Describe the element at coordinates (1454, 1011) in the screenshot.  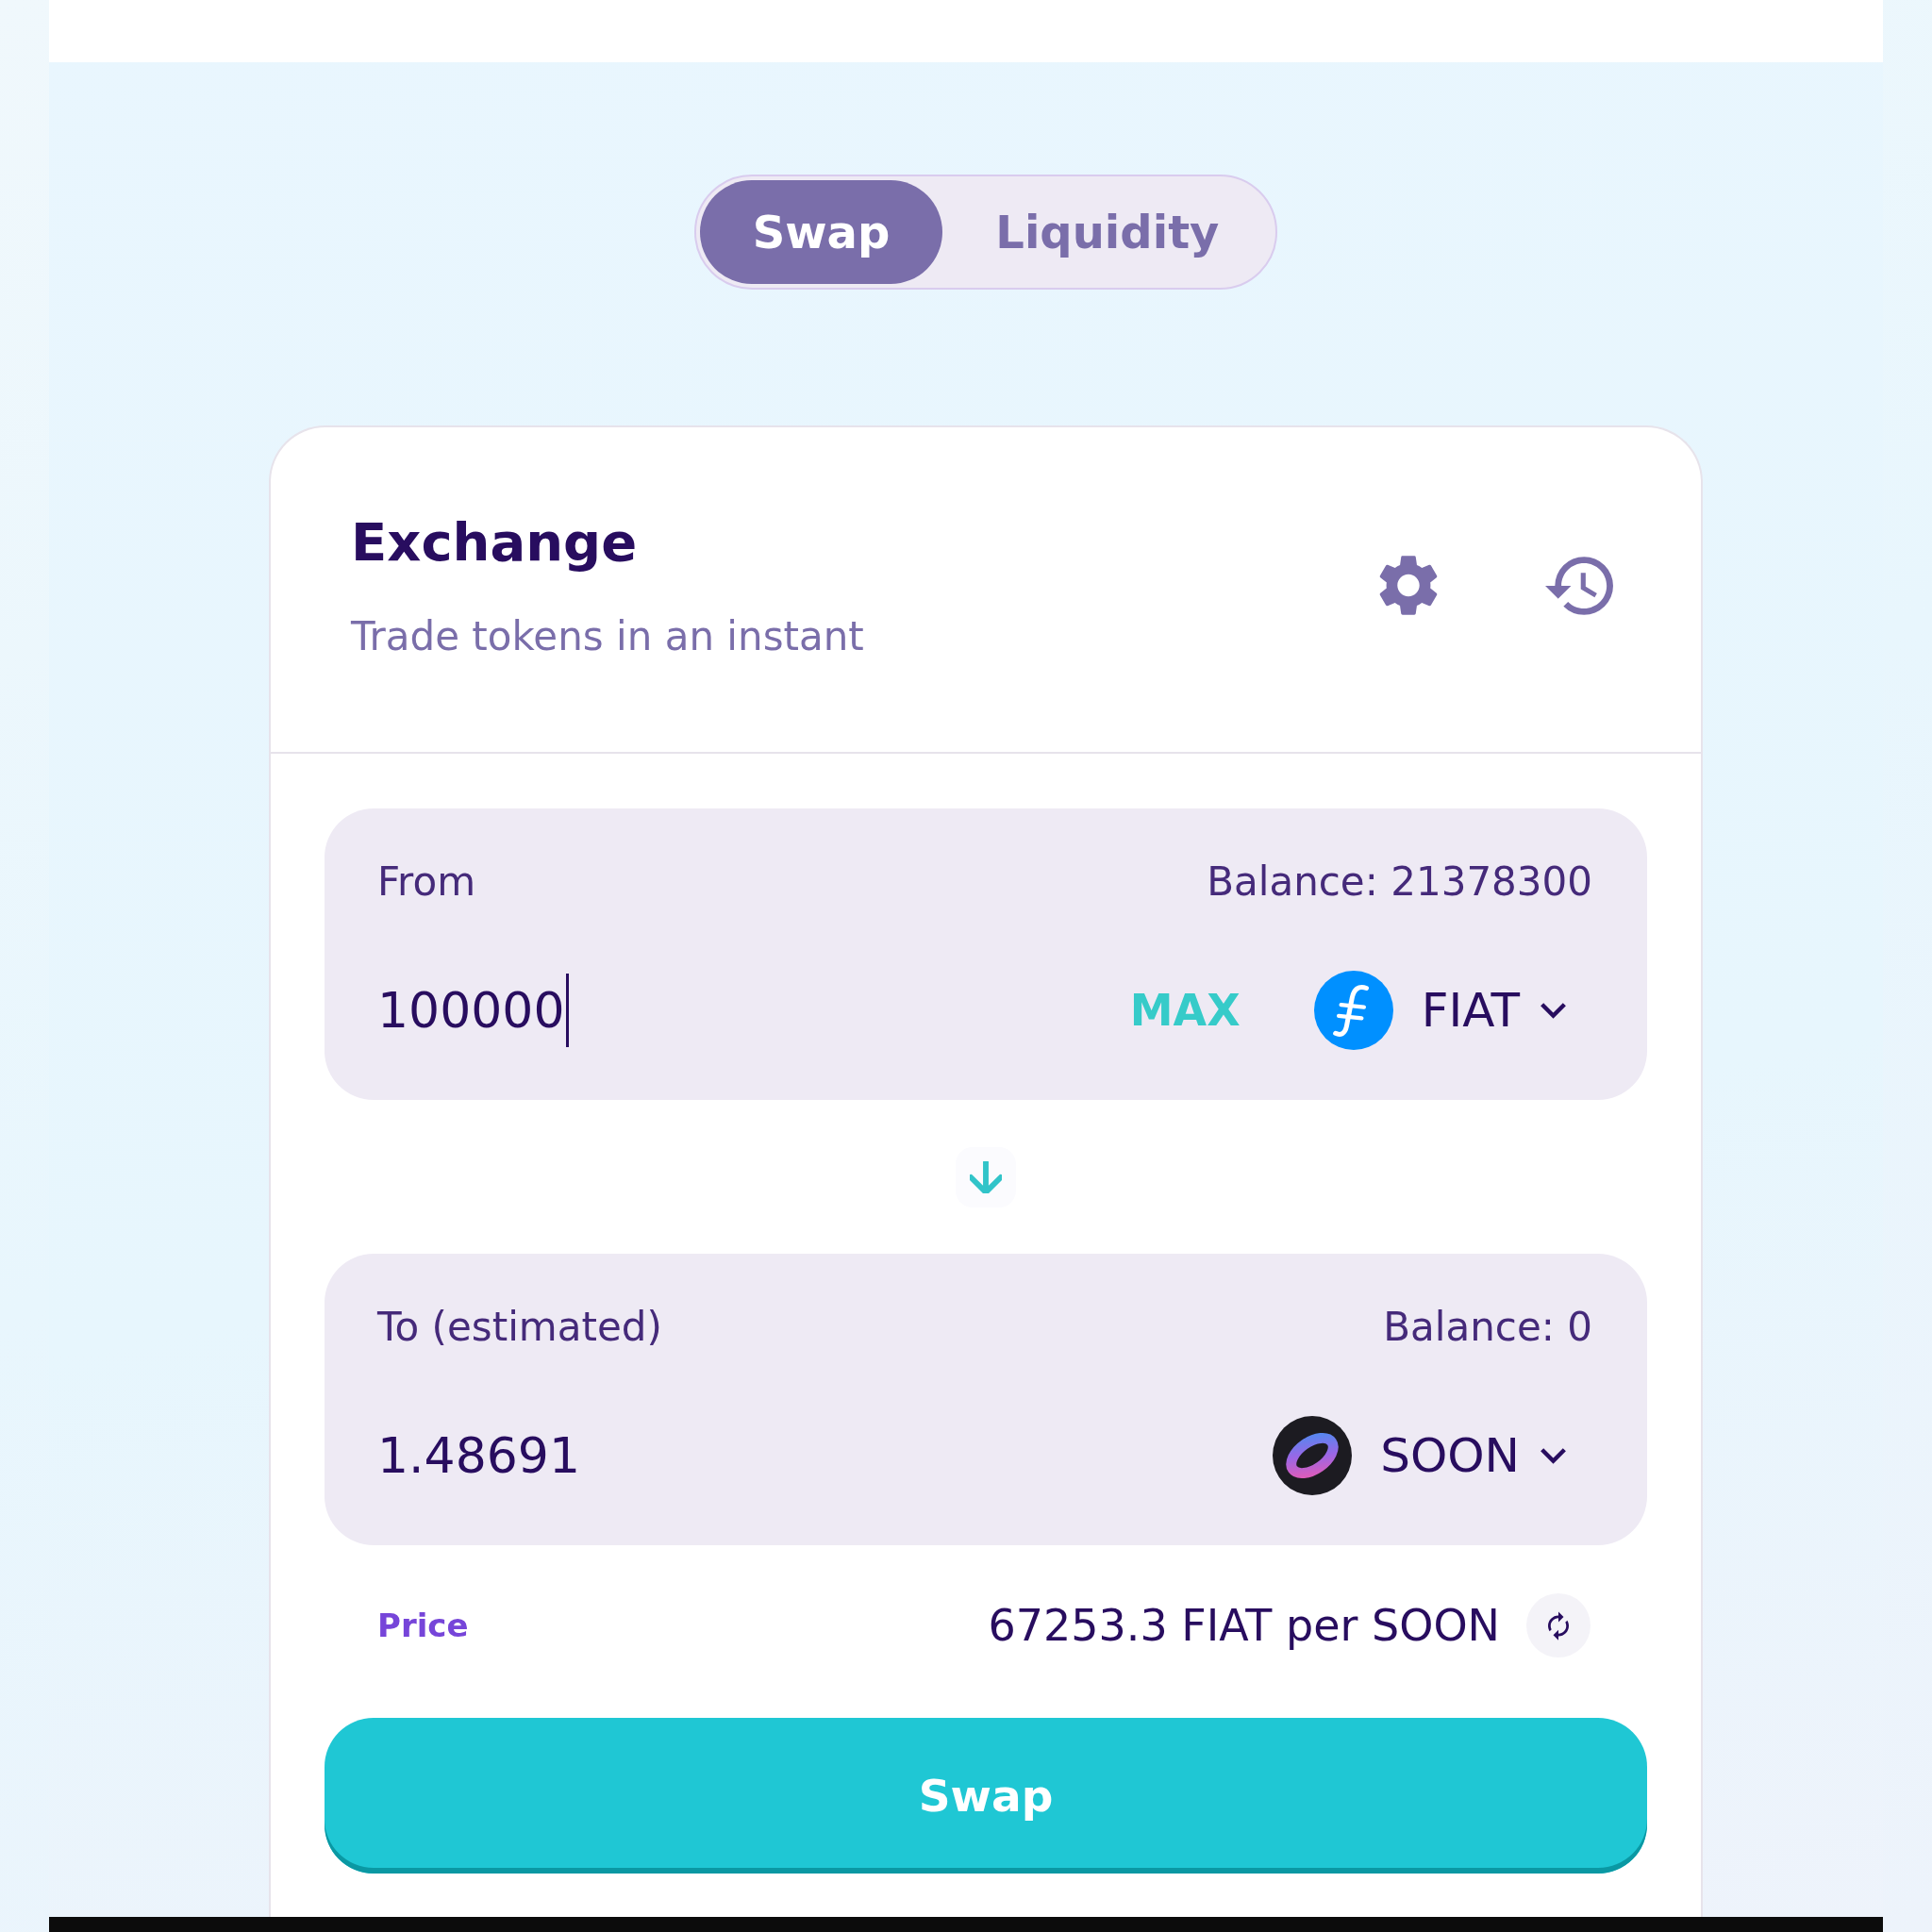
I see `token-select-button: FIAT` at that location.